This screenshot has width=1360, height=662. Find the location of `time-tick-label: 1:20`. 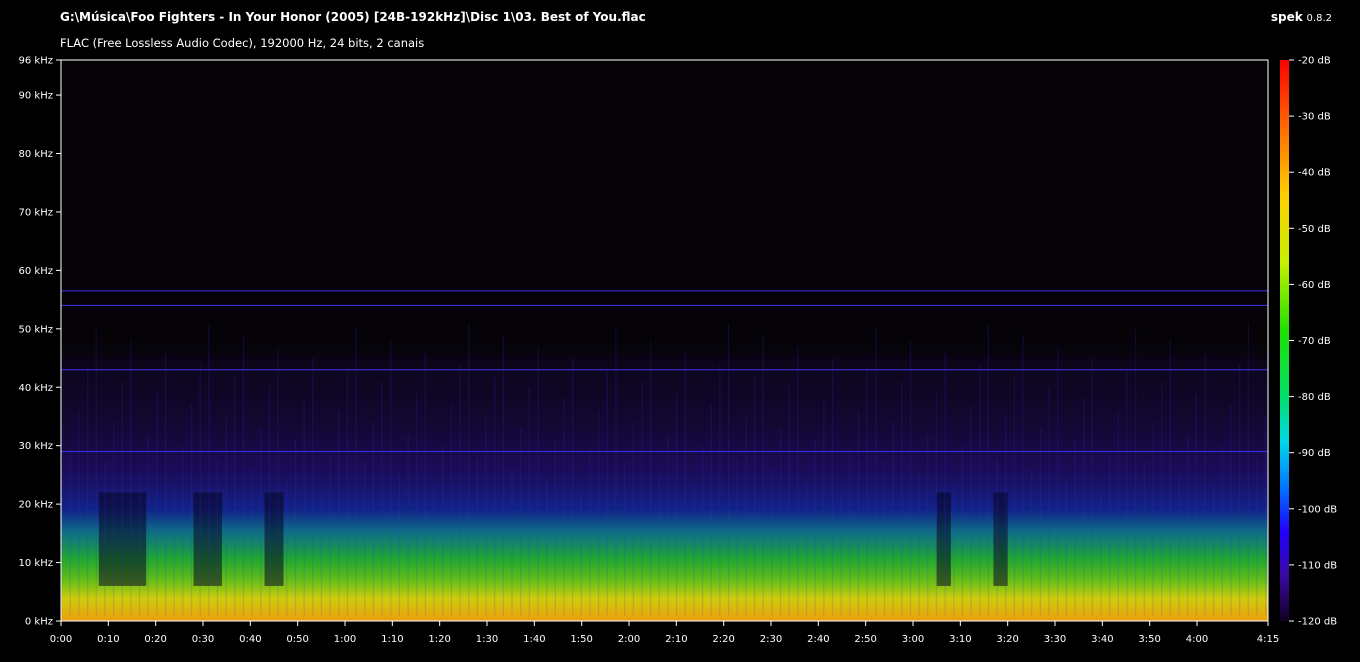

time-tick-label: 1:20 is located at coordinates (439, 639).